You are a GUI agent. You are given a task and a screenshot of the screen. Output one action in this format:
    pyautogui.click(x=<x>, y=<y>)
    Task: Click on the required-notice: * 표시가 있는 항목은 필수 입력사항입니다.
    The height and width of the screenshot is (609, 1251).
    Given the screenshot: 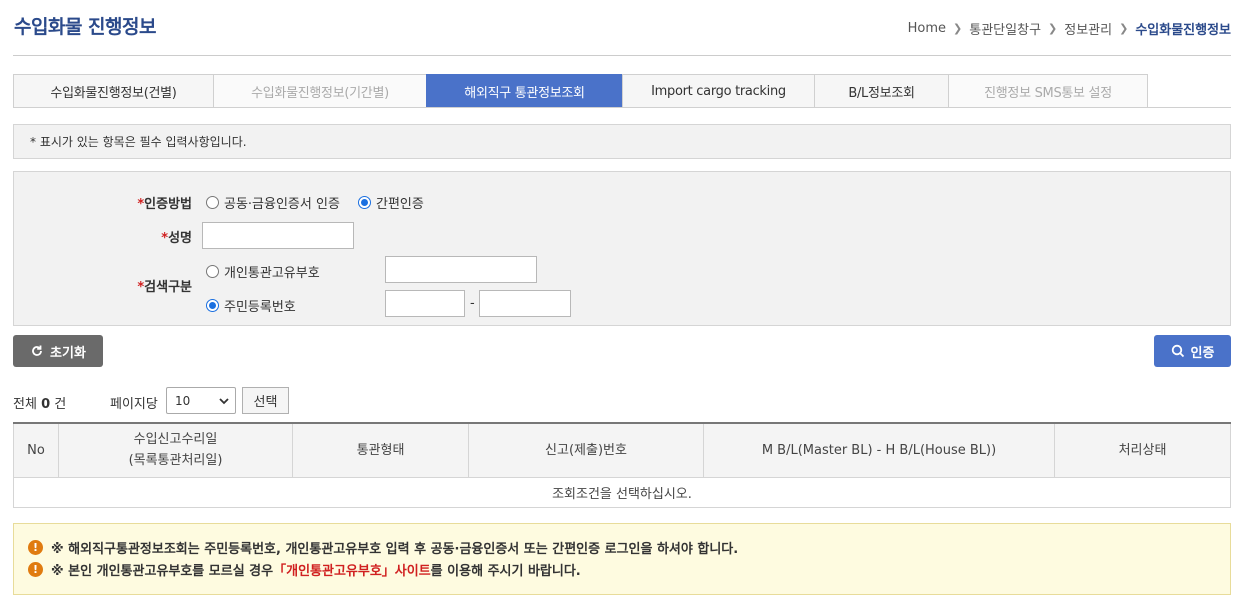 What is the action you would take?
    pyautogui.click(x=622, y=141)
    